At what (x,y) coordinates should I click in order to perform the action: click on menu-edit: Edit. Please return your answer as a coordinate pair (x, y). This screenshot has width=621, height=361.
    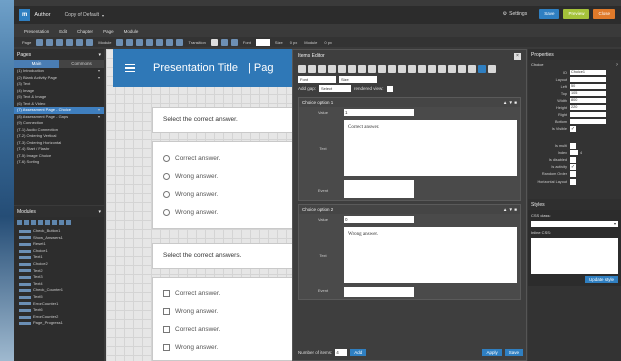
    Looking at the image, I should click on (63, 31).